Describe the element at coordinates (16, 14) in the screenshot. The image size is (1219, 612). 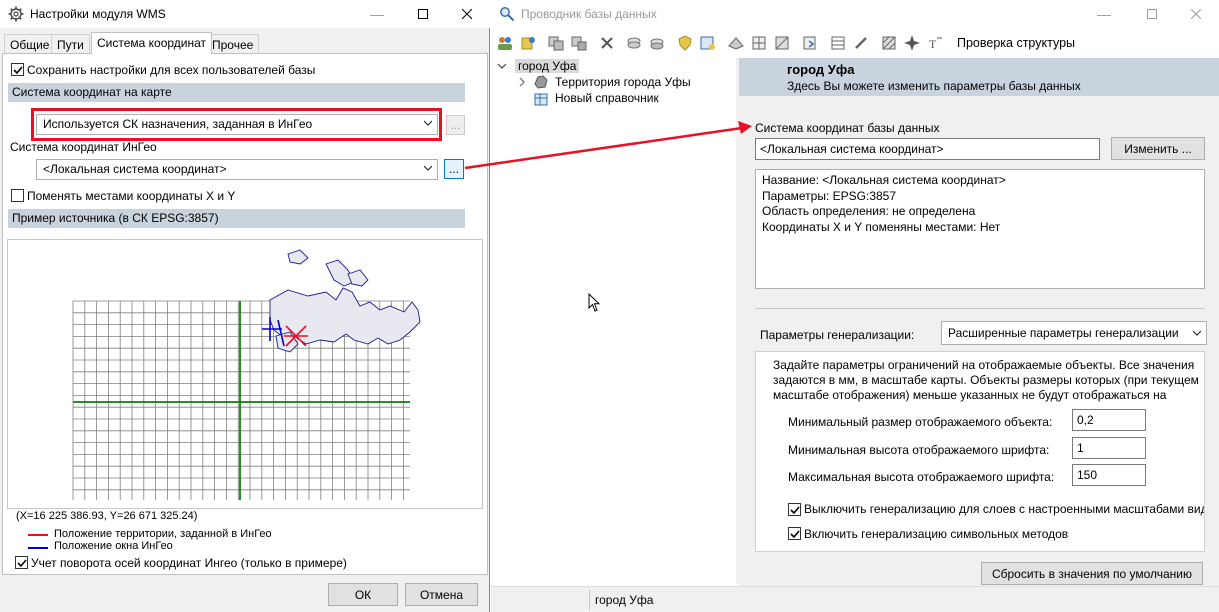
I see `gear-icon` at that location.